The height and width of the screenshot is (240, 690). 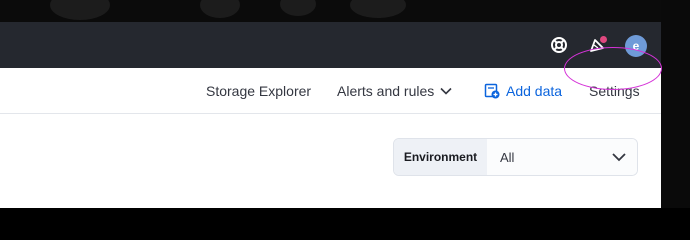 I want to click on screen-top-strip, so click(x=345, y=11).